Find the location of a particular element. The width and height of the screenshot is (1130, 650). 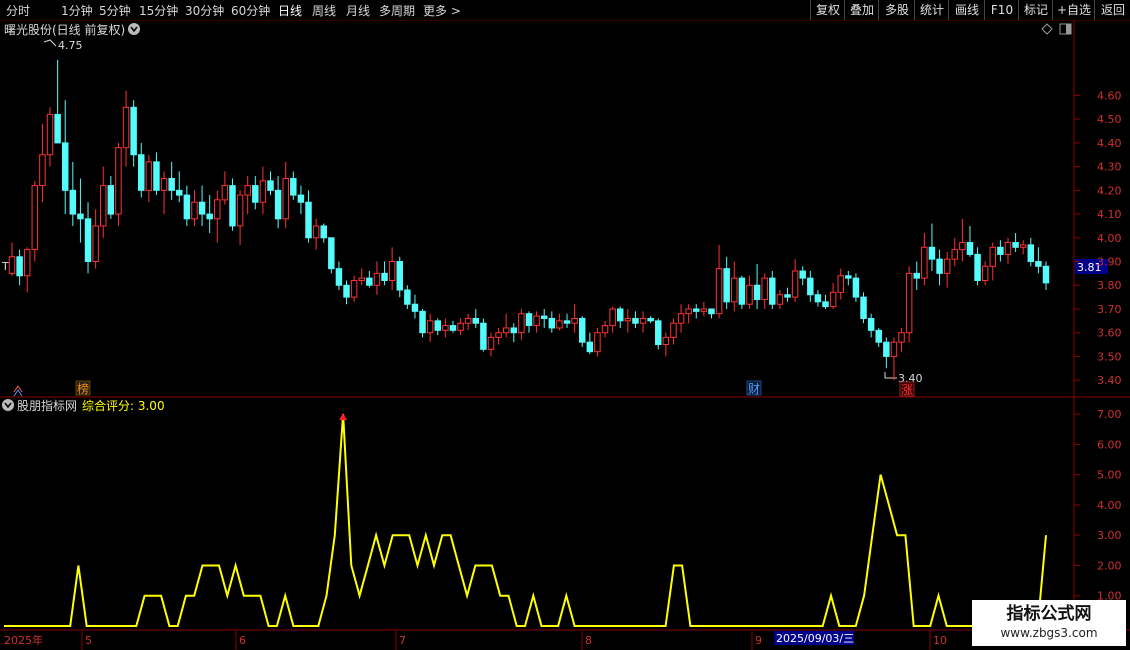

event-badge-finance: 财 is located at coordinates (754, 388).